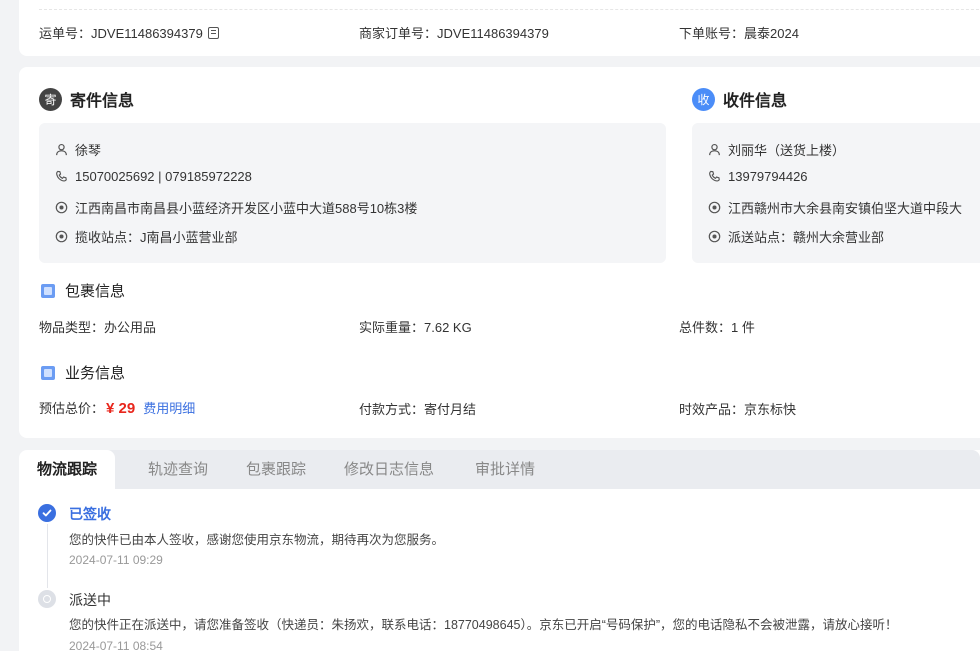 The height and width of the screenshot is (651, 980). I want to click on business-section-title: 业务信息, so click(83, 372).